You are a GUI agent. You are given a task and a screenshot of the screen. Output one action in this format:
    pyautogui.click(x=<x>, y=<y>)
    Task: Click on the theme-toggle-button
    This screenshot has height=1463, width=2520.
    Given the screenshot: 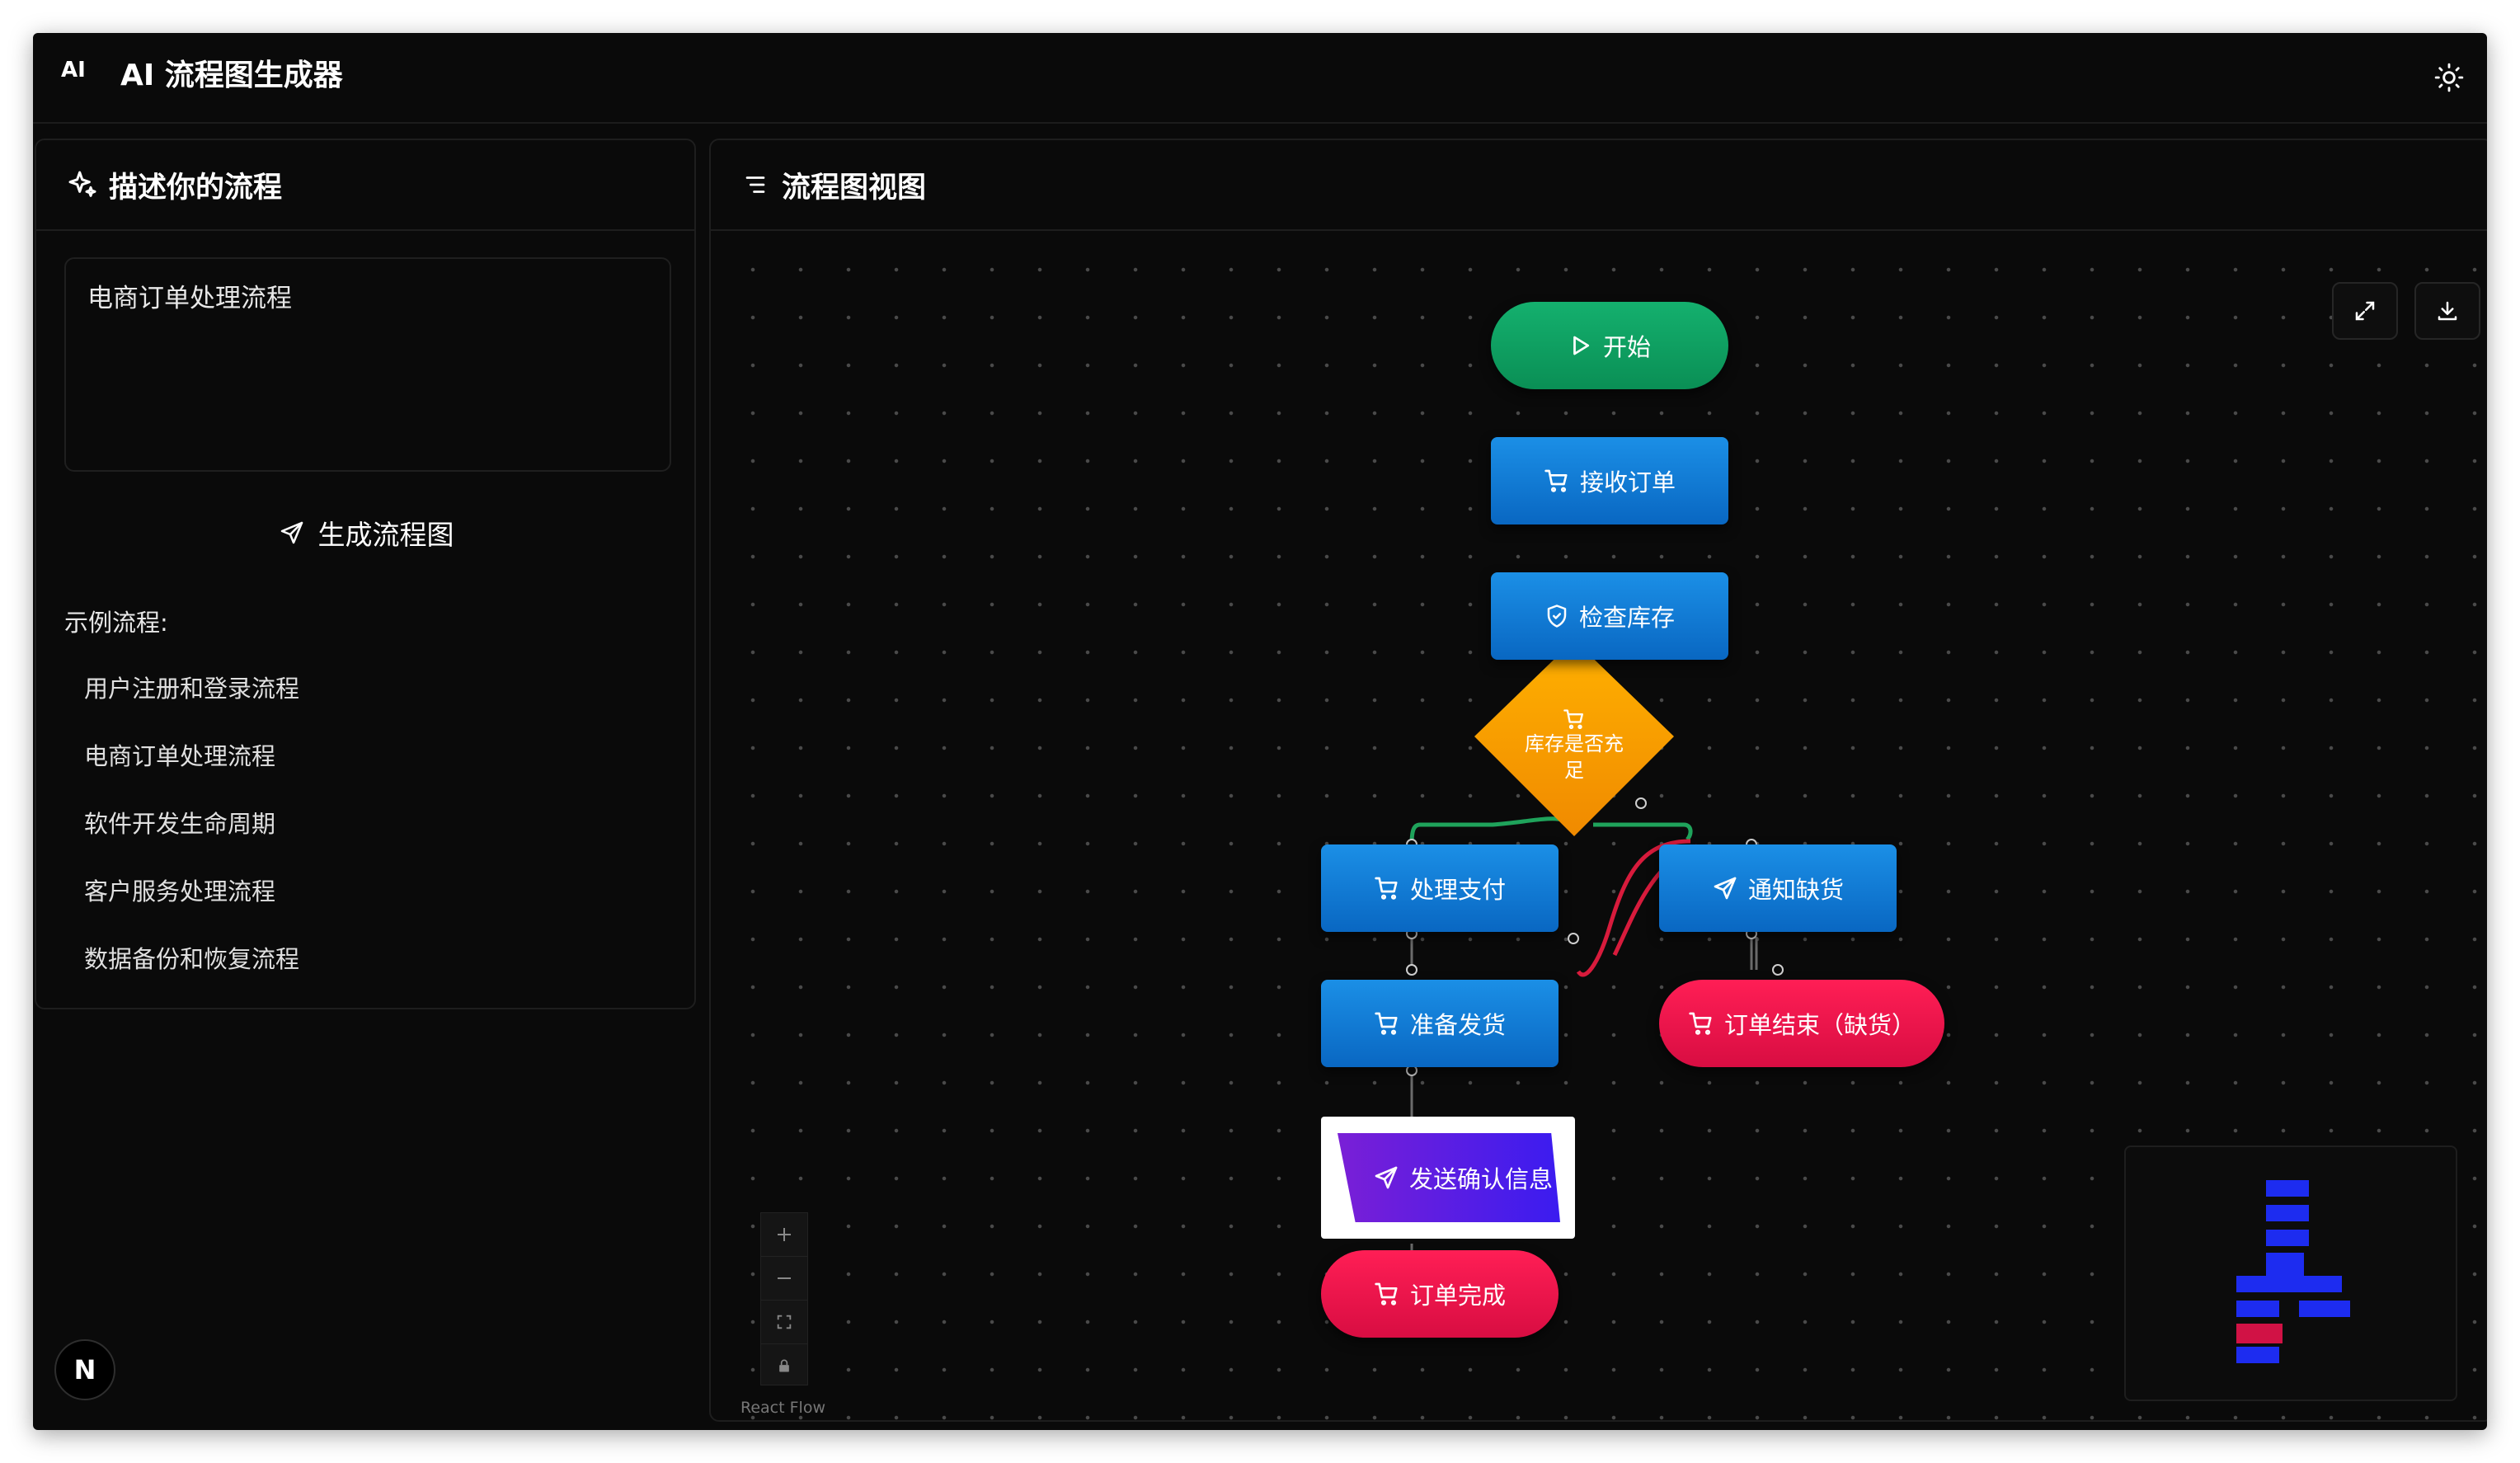 What is the action you would take?
    pyautogui.click(x=2449, y=77)
    